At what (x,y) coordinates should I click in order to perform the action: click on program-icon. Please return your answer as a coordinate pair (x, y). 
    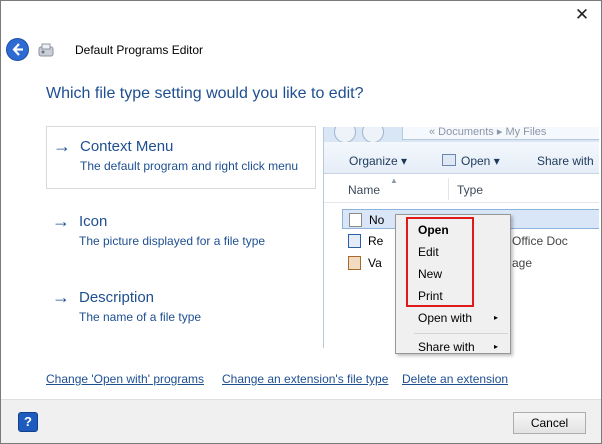
    Looking at the image, I should click on (46, 50).